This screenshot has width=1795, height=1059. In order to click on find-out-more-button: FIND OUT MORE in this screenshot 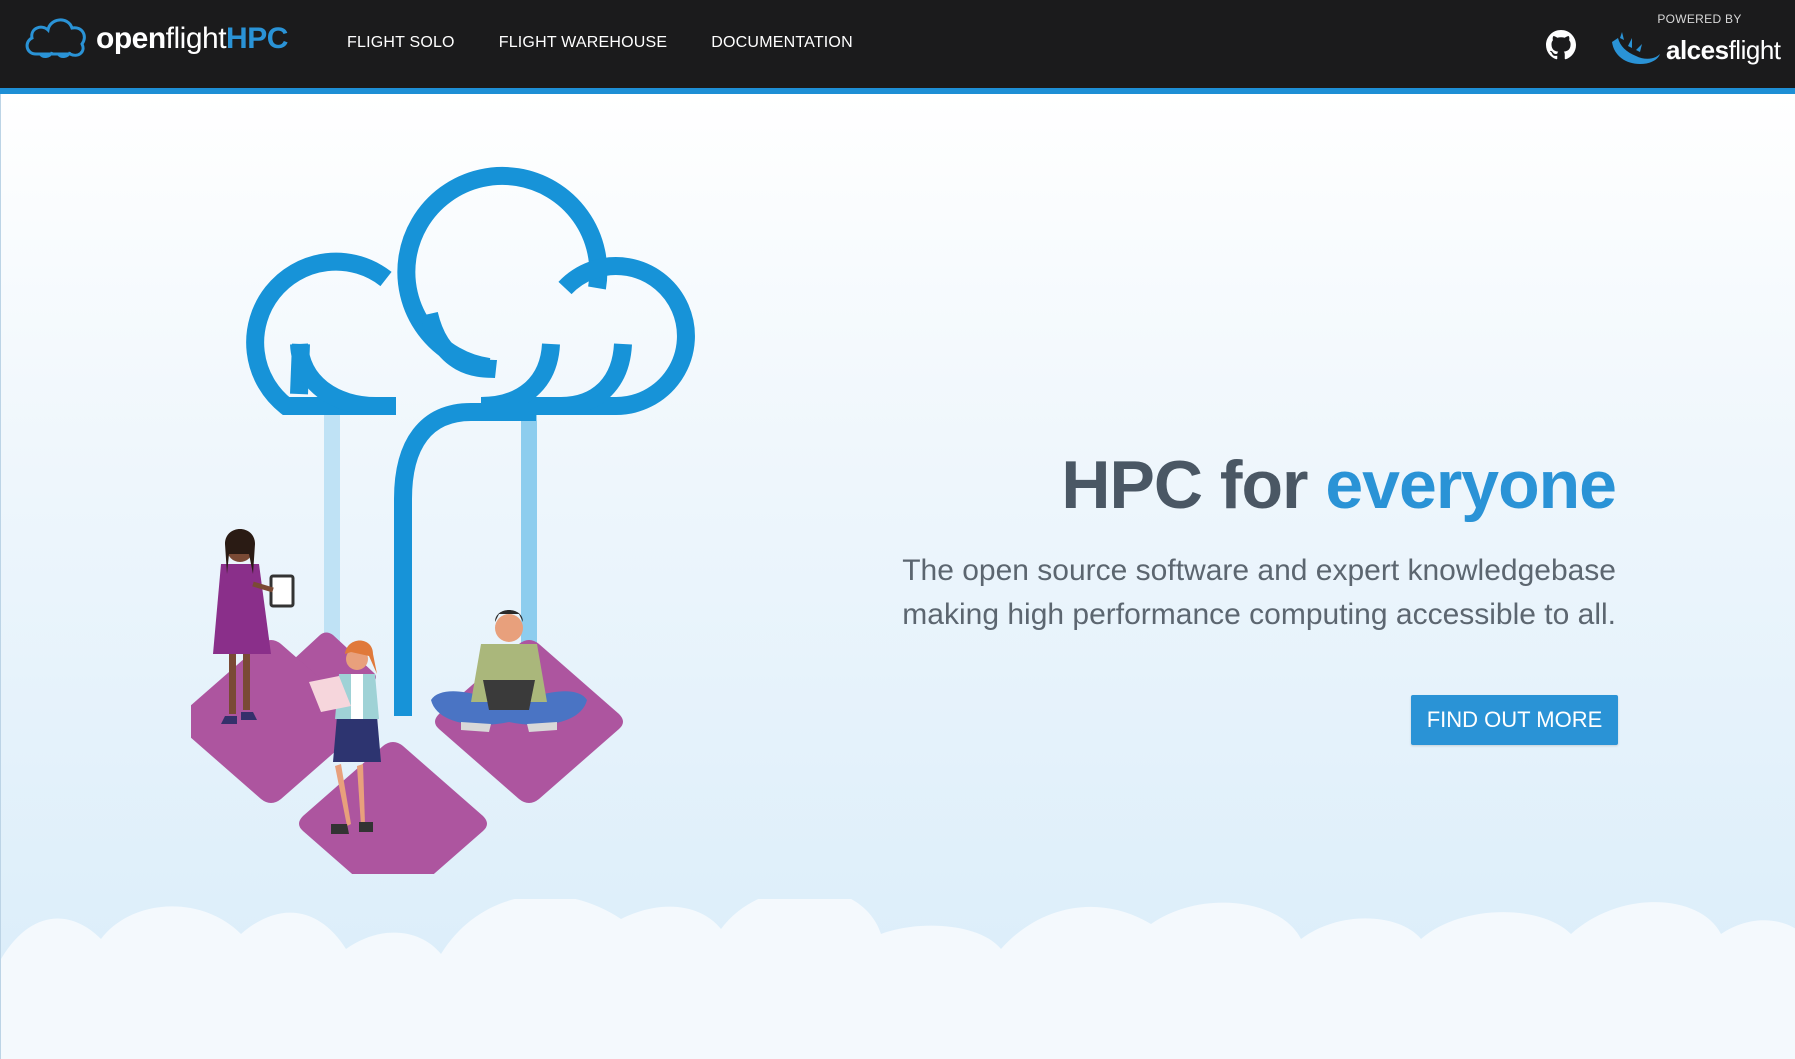, I will do `click(1514, 720)`.